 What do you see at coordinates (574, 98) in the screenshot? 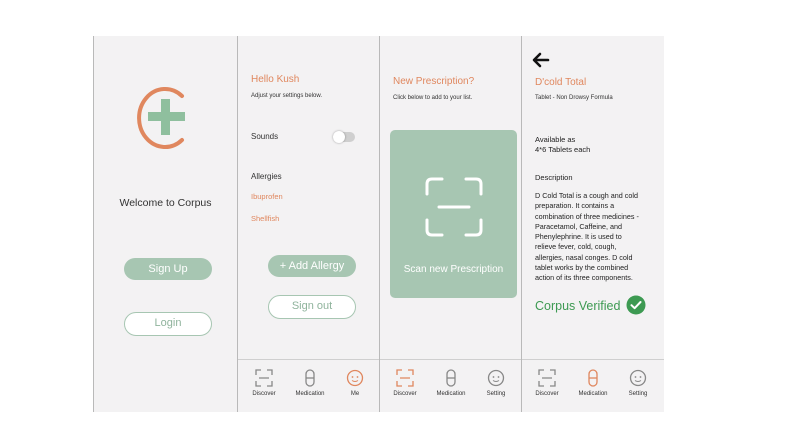
I see `medication-subtitle: Tablet - Non Drowsy Formula` at bounding box center [574, 98].